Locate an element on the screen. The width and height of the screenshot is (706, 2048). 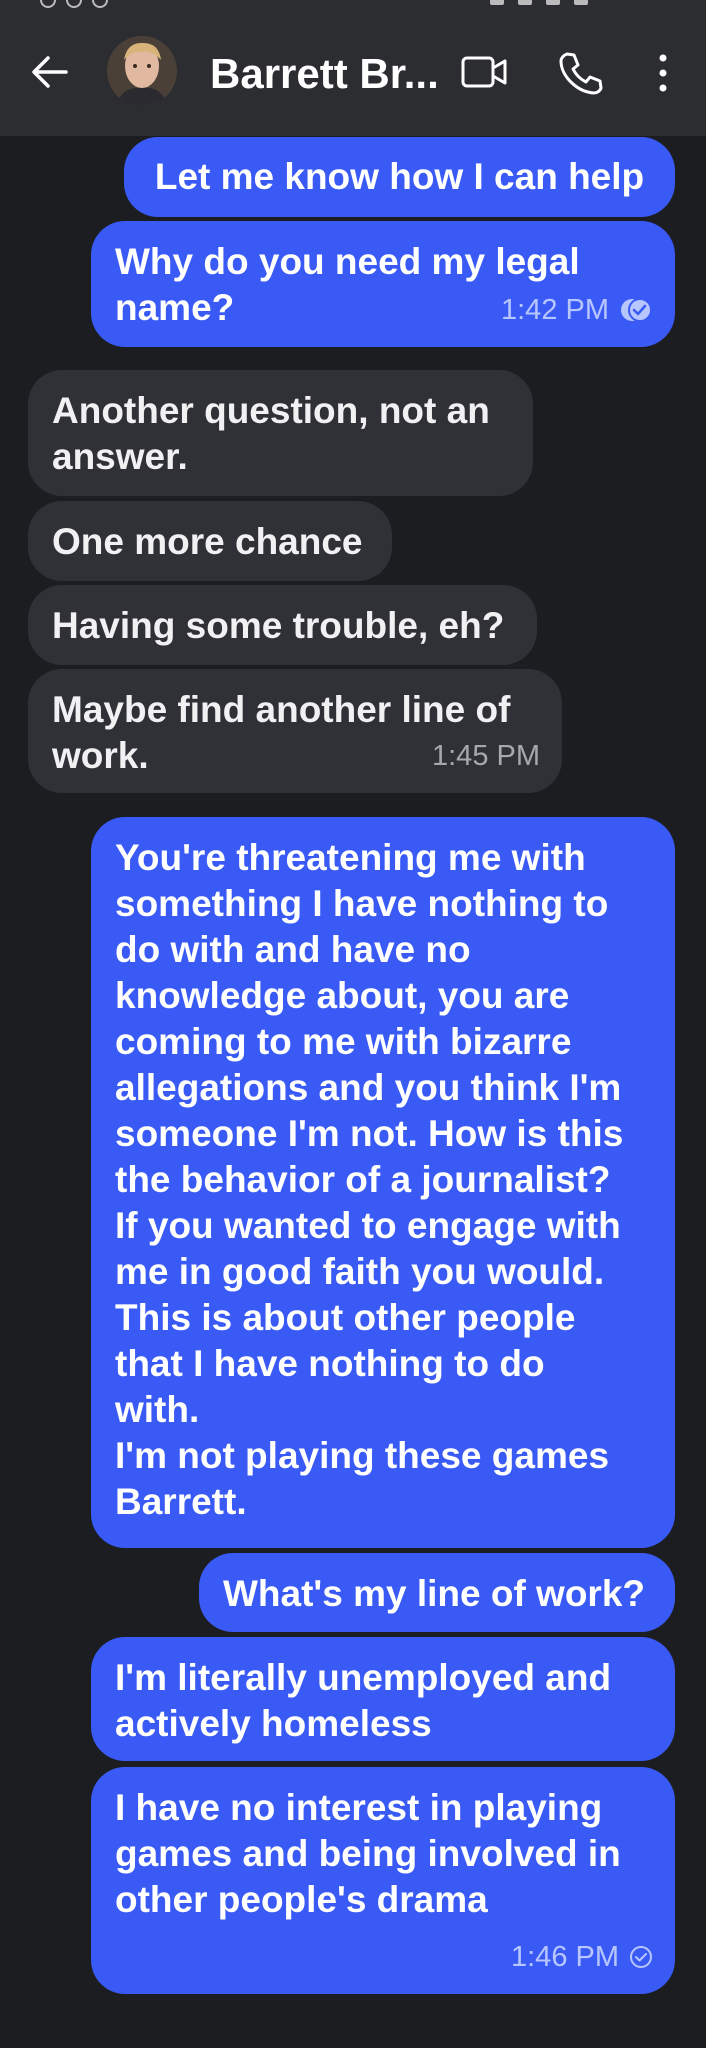
message-time: 1:45 PM is located at coordinates (486, 756).